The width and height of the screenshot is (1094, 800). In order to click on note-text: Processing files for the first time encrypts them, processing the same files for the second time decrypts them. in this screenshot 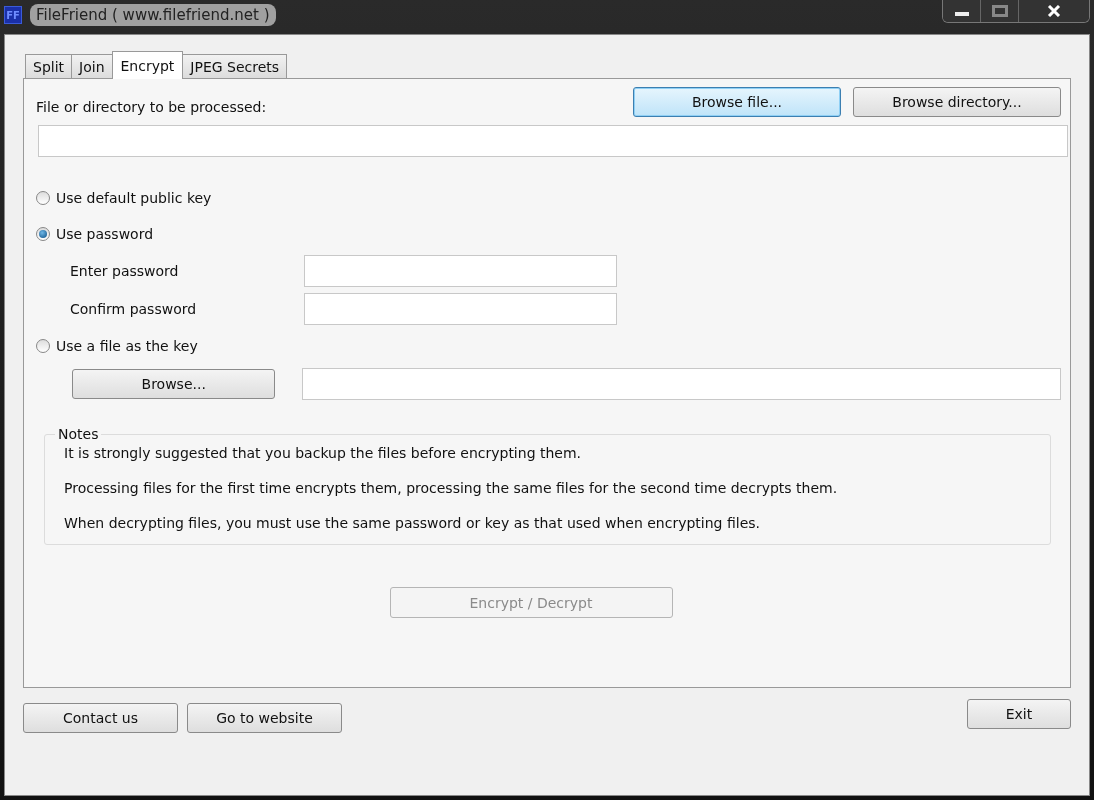, I will do `click(451, 488)`.